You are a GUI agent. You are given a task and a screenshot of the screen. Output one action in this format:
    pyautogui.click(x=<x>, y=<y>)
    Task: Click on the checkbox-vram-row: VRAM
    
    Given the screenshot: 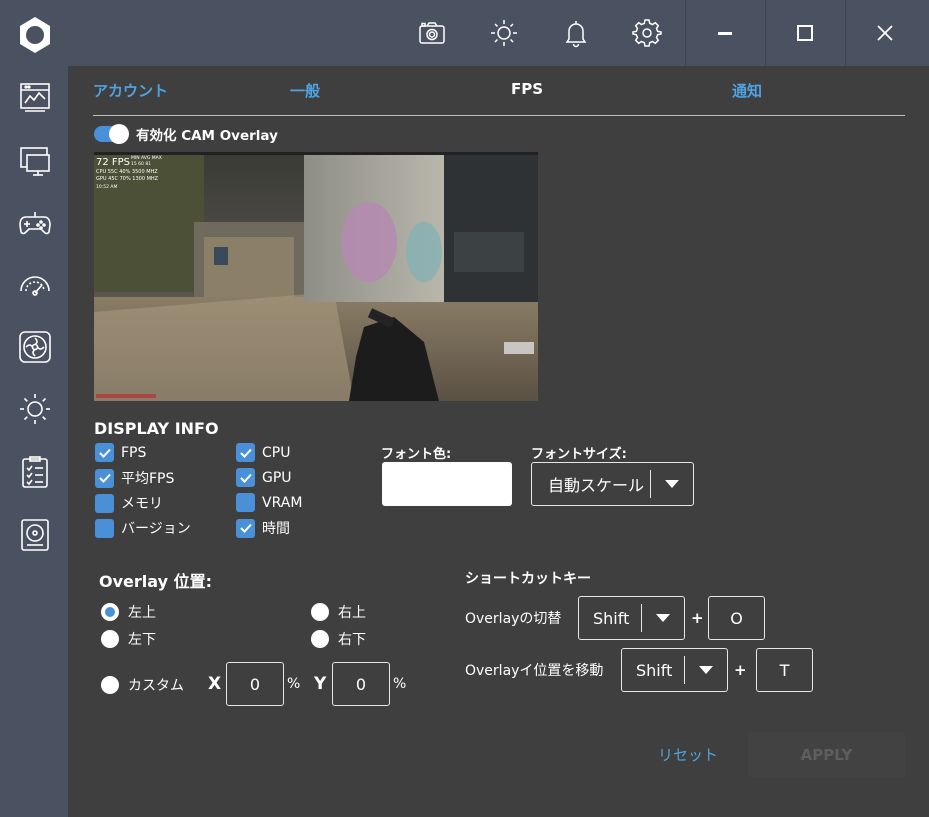 What is the action you would take?
    pyautogui.click(x=269, y=502)
    